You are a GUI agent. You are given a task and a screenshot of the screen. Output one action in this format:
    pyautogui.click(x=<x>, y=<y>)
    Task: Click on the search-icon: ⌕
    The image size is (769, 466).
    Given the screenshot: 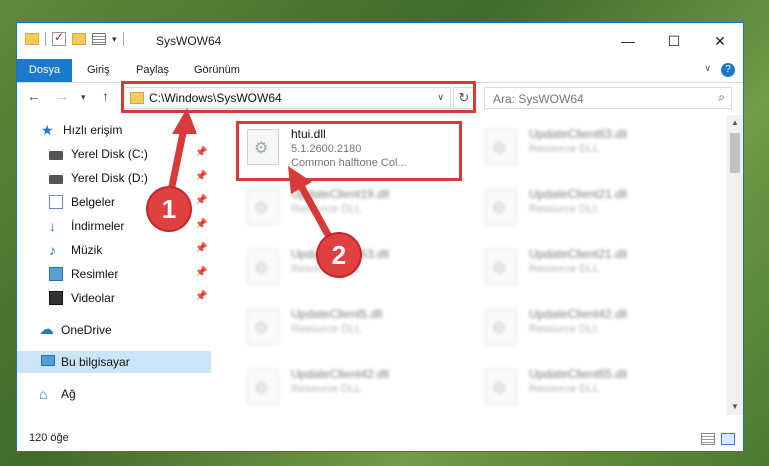 What is the action you would take?
    pyautogui.click(x=721, y=97)
    